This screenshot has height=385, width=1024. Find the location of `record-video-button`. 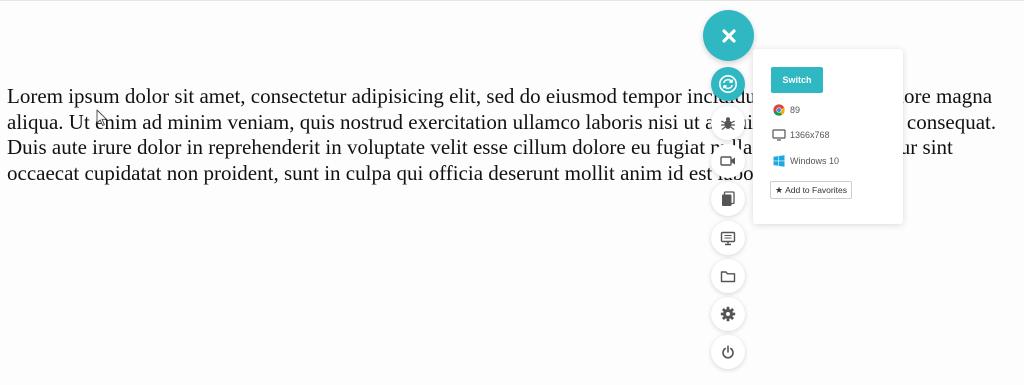

record-video-button is located at coordinates (728, 161).